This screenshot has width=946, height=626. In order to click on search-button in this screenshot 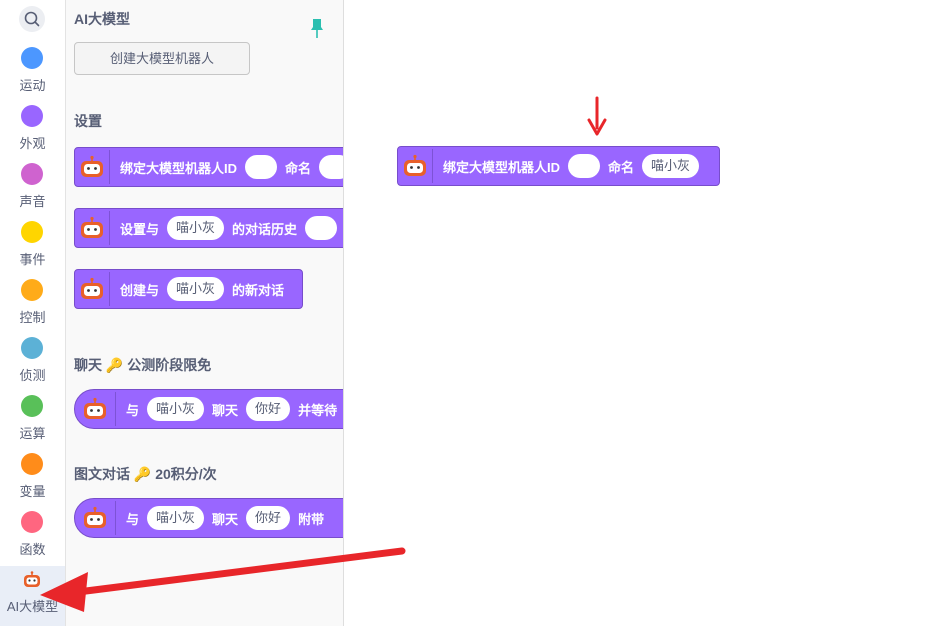, I will do `click(32, 19)`.